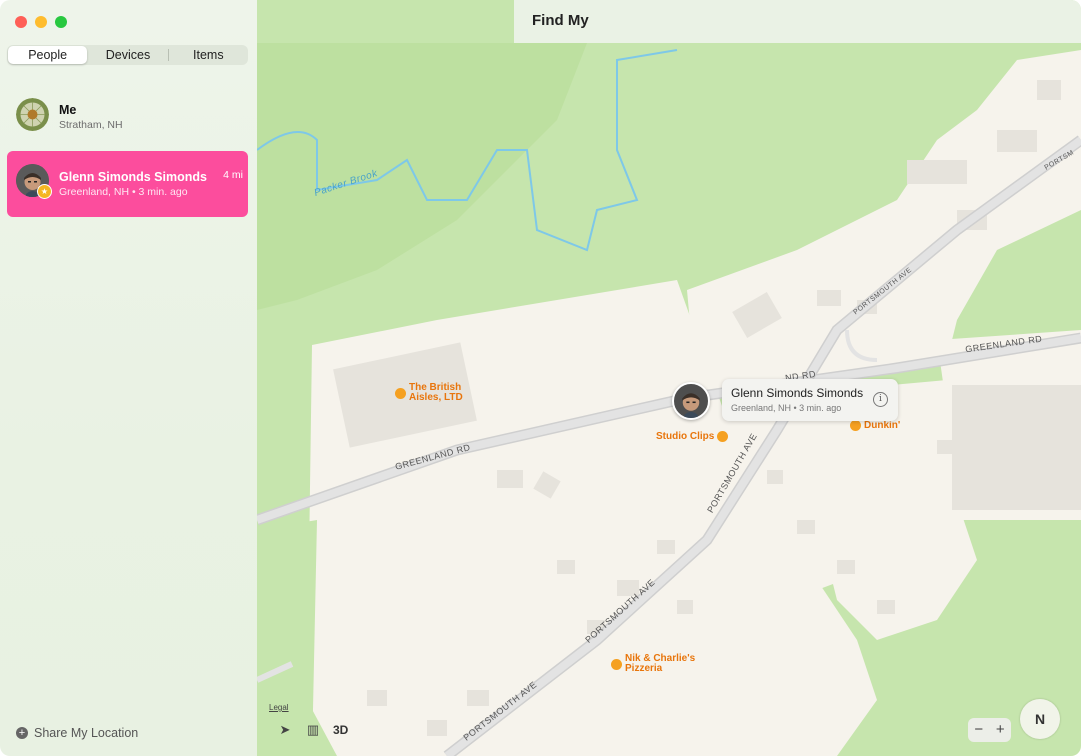 This screenshot has width=1081, height=756. I want to click on compass-north-label: N, so click(1040, 719).